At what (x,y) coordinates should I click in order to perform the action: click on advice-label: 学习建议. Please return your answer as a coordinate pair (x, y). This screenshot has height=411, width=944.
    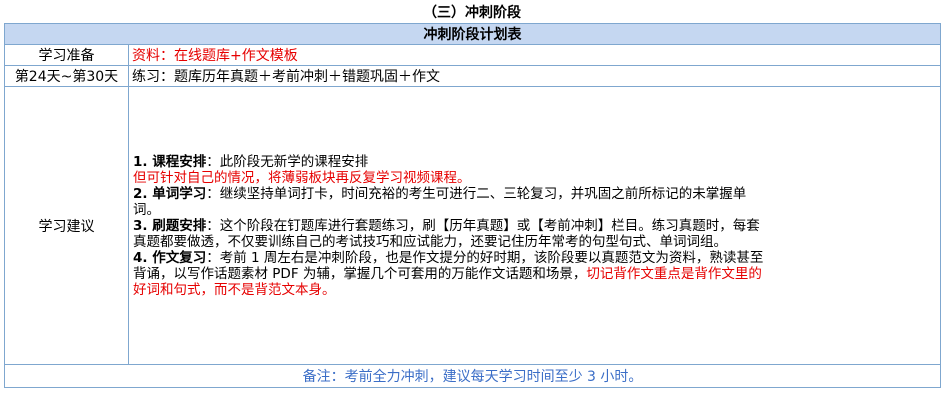
    Looking at the image, I should click on (66, 225).